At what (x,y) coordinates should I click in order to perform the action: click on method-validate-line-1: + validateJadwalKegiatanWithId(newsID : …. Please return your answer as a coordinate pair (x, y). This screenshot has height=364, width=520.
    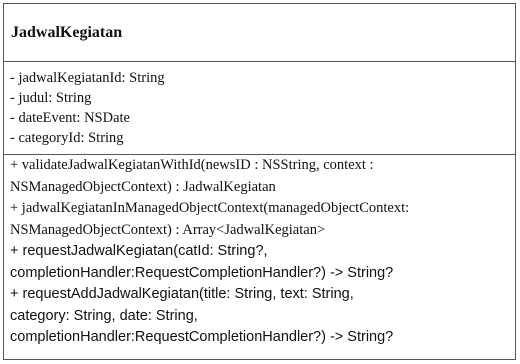
    Looking at the image, I should click on (192, 165).